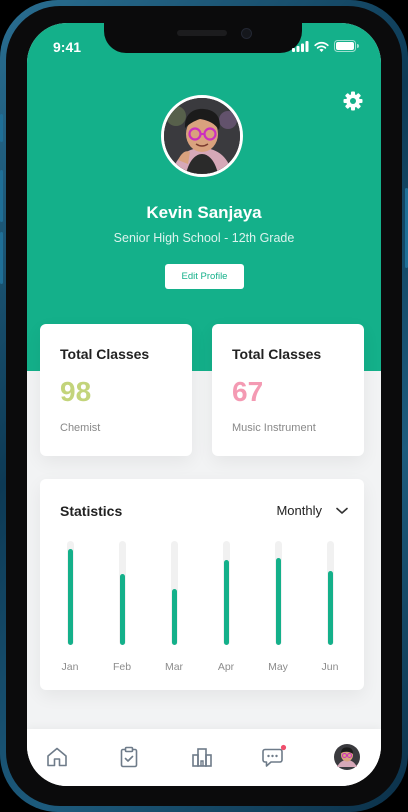 The image size is (408, 812). What do you see at coordinates (122, 609) in the screenshot?
I see `bar-fill-feb` at bounding box center [122, 609].